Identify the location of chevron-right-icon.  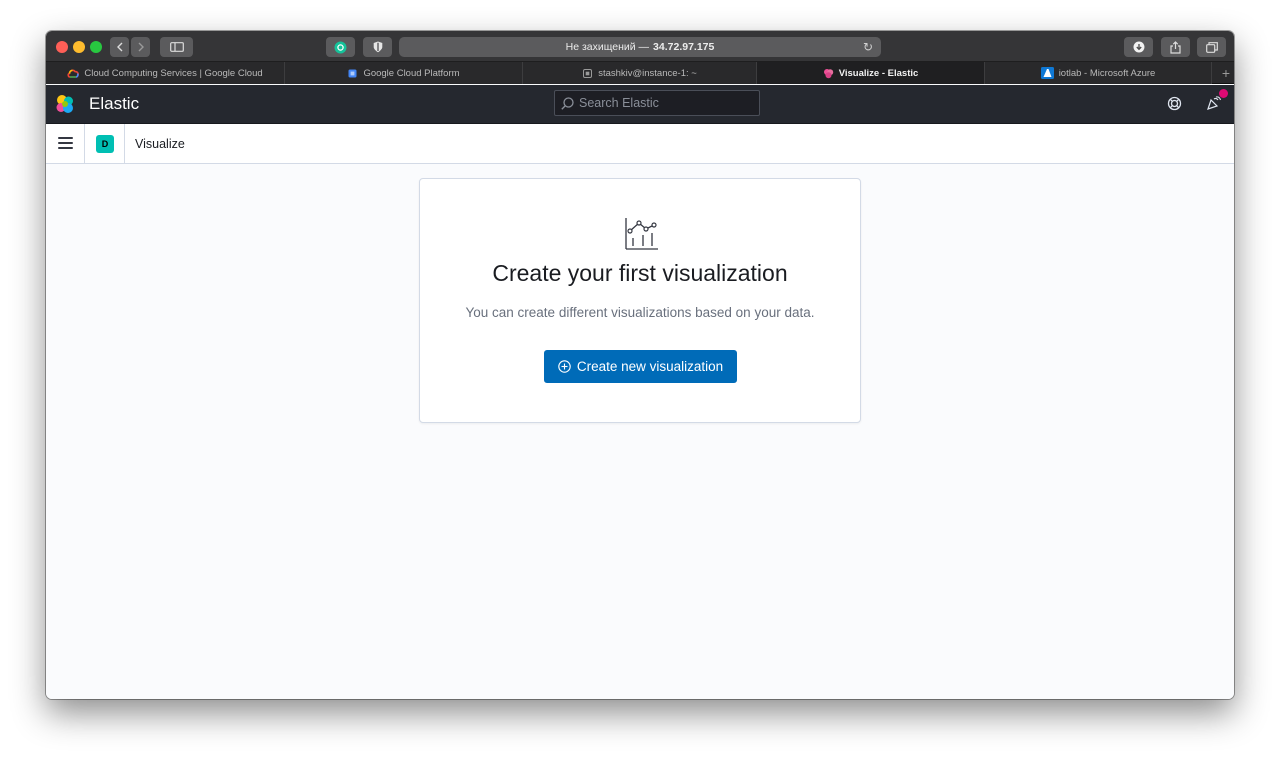
(141, 47).